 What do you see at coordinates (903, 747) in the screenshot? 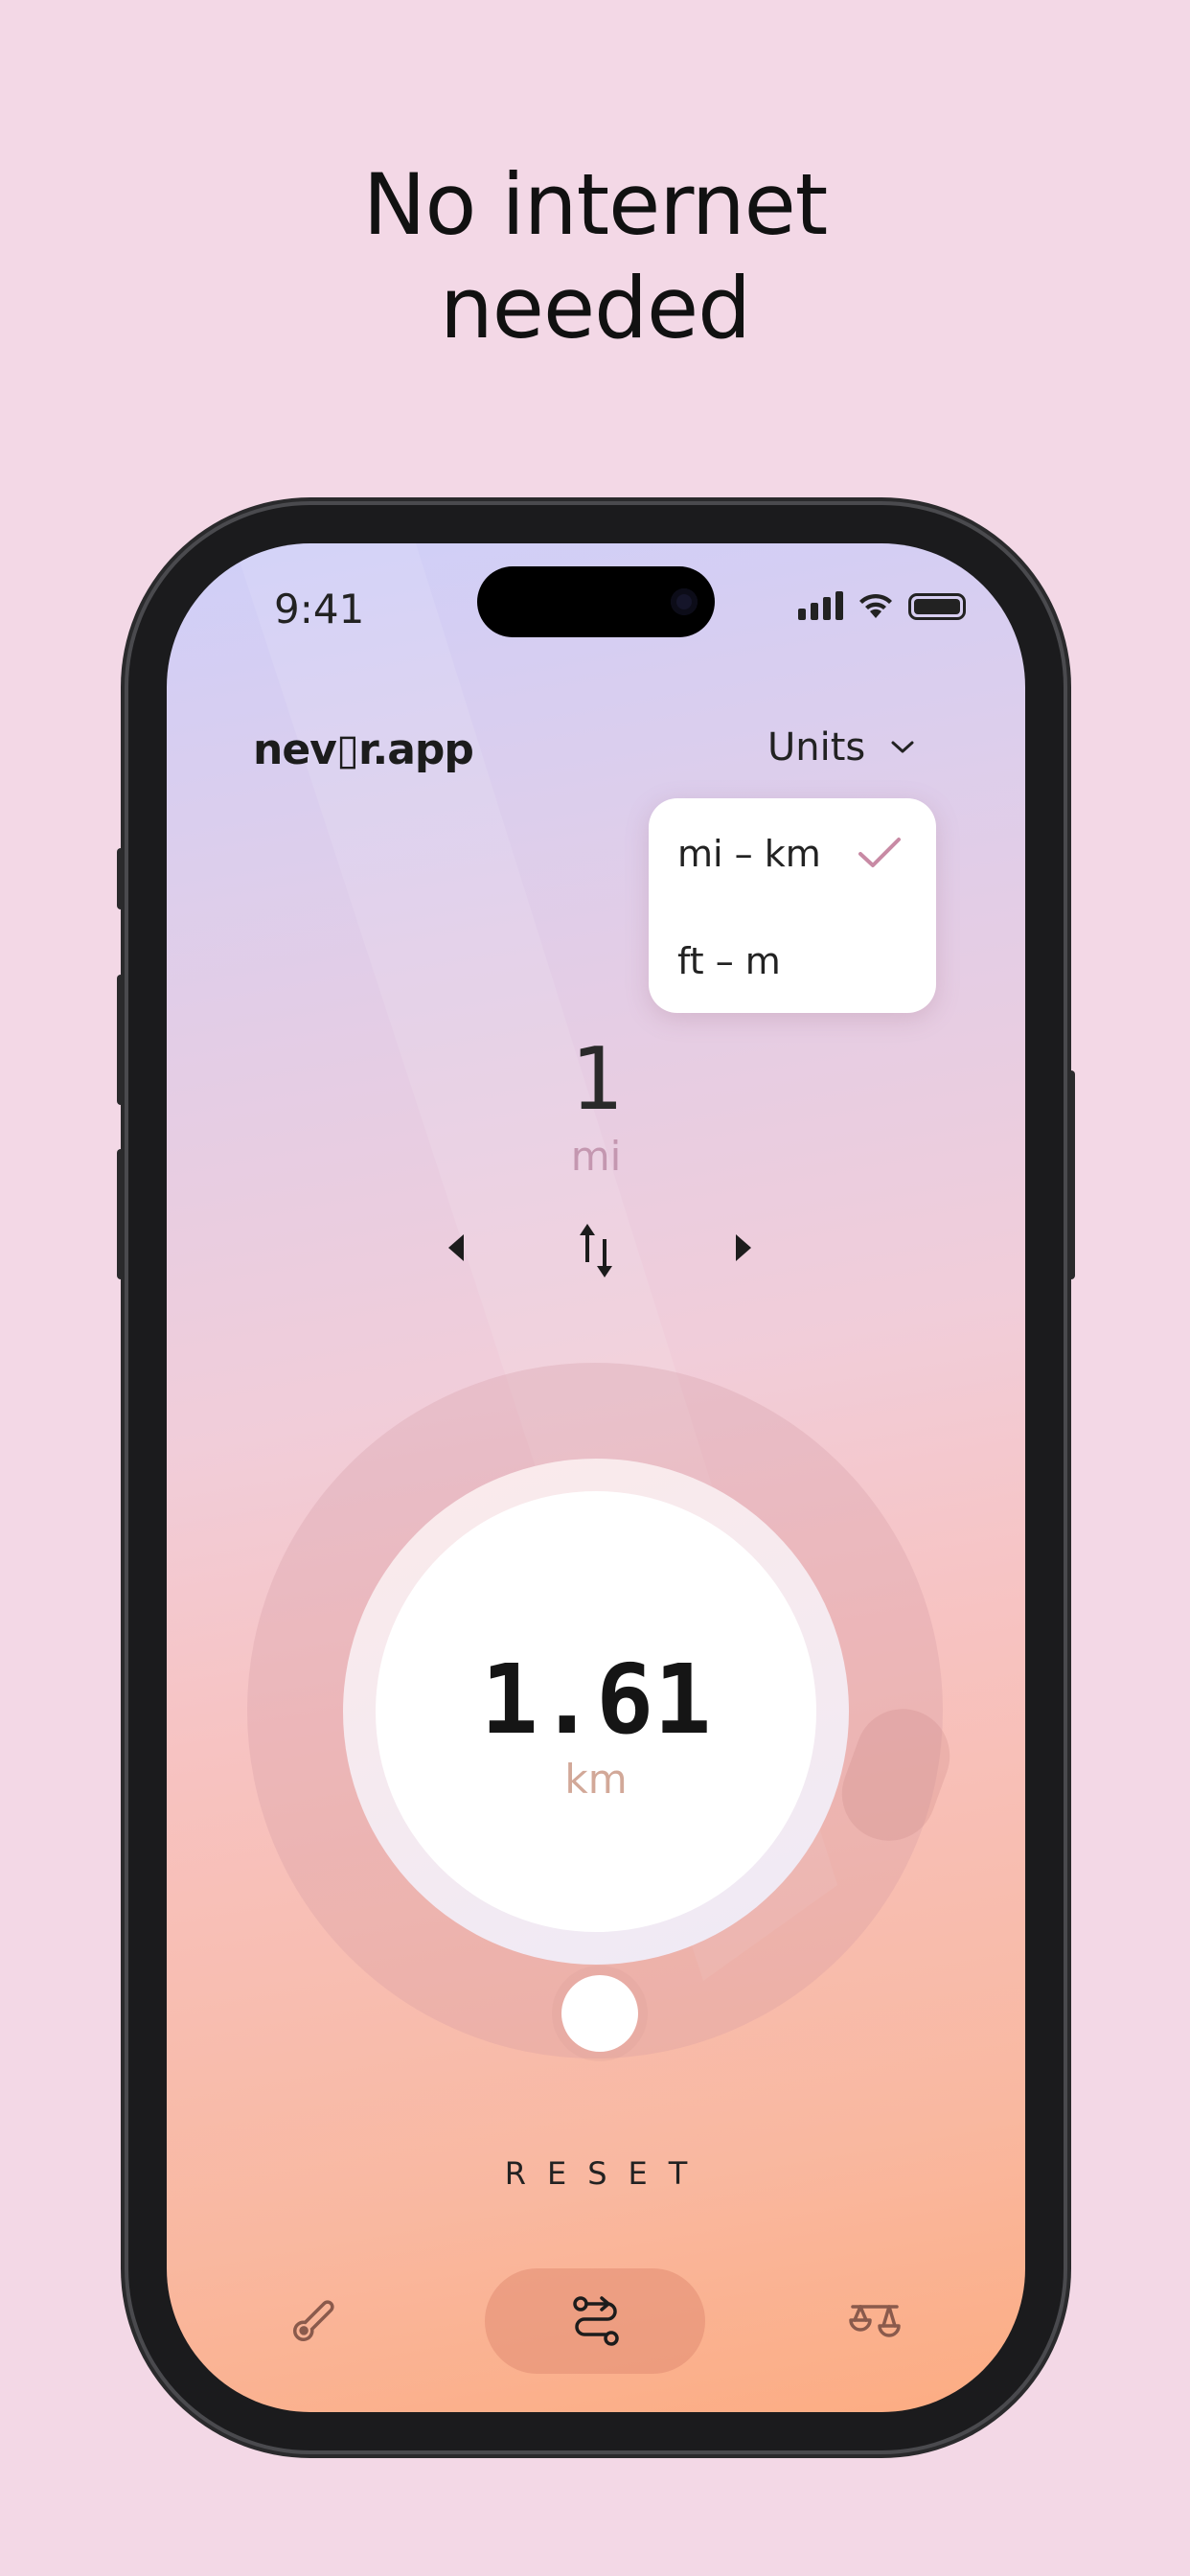
I see `chevron-down-icon` at bounding box center [903, 747].